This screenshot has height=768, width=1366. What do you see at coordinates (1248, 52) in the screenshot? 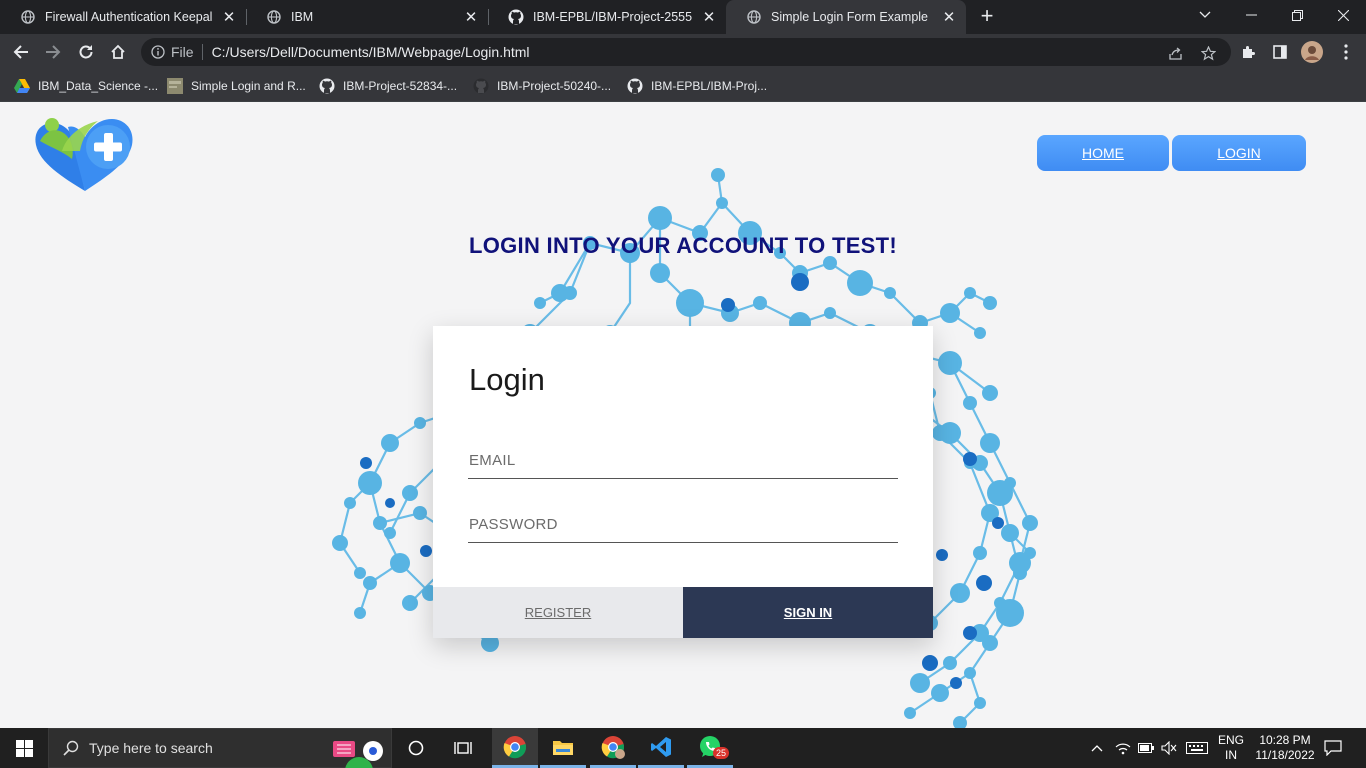
I see `extensions-puzzle-icon` at bounding box center [1248, 52].